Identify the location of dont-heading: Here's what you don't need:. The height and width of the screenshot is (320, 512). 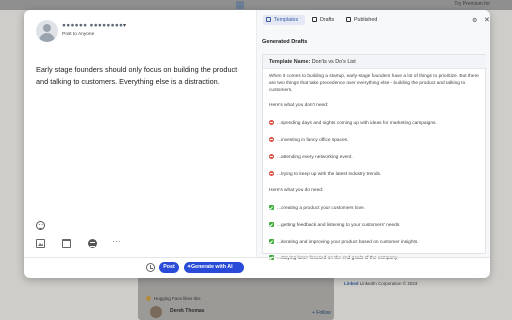
(299, 105).